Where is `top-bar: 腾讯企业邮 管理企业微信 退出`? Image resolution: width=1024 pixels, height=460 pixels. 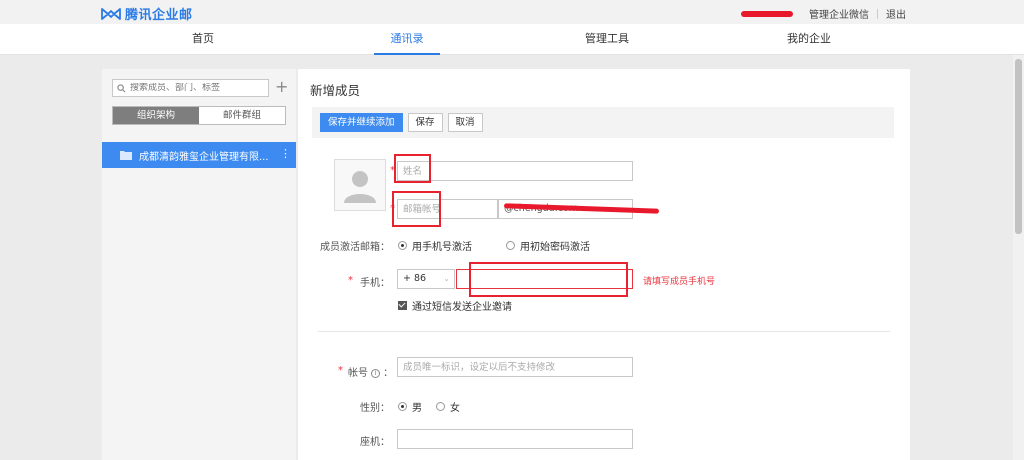
top-bar: 腾讯企业邮 管理企业微信 退出 is located at coordinates (512, 12).